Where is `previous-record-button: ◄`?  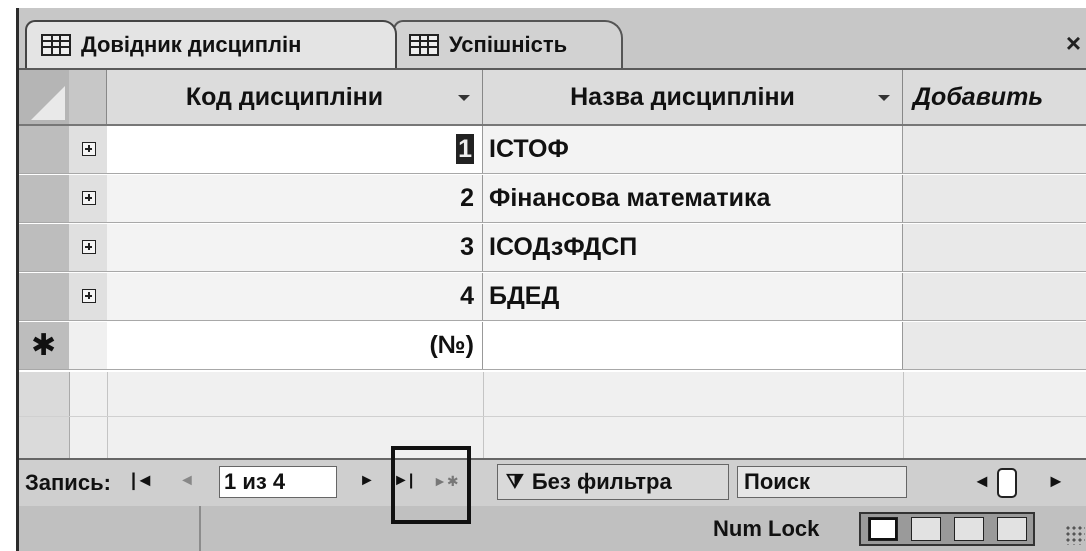
previous-record-button: ◄ is located at coordinates (187, 481).